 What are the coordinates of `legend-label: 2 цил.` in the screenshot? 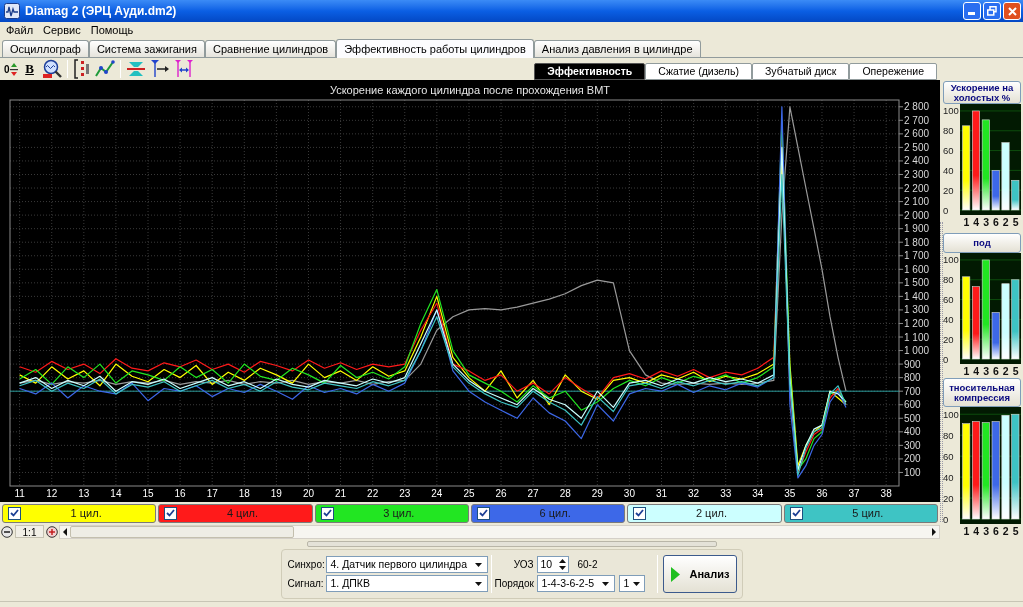 It's located at (711, 513).